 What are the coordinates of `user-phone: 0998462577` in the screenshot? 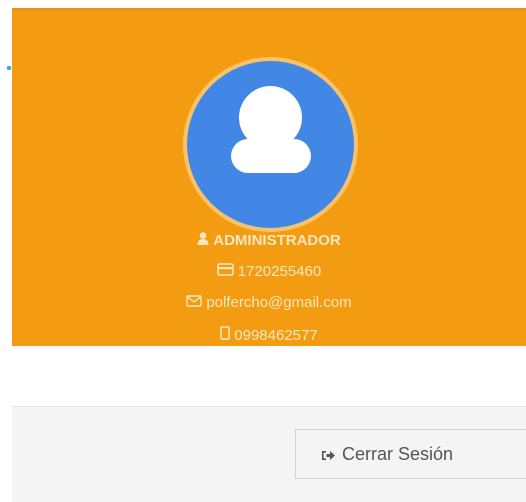 It's located at (276, 335).